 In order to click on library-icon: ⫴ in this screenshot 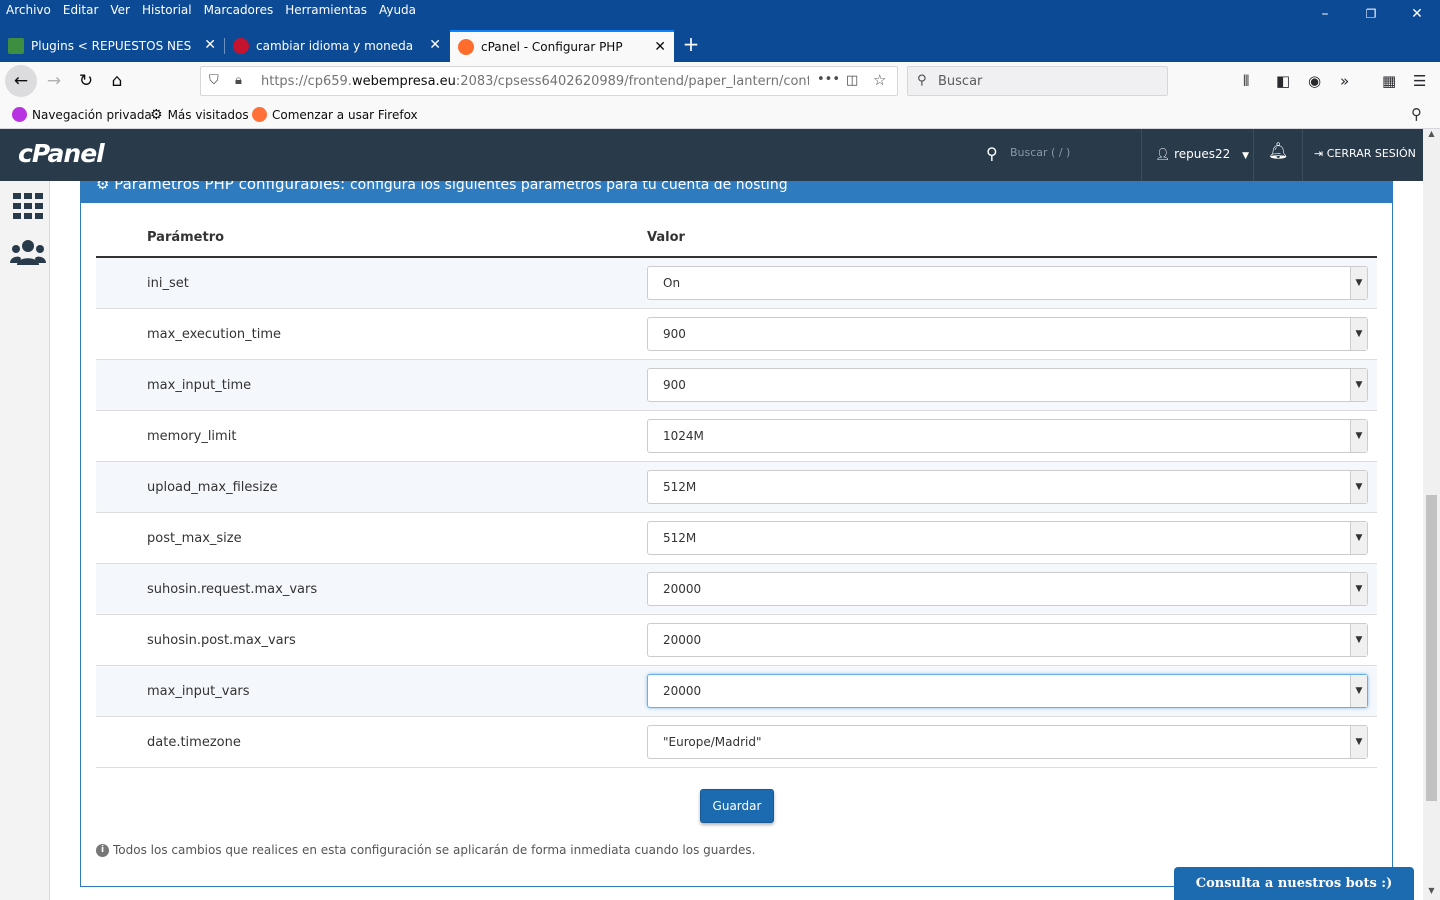, I will do `click(1246, 81)`.